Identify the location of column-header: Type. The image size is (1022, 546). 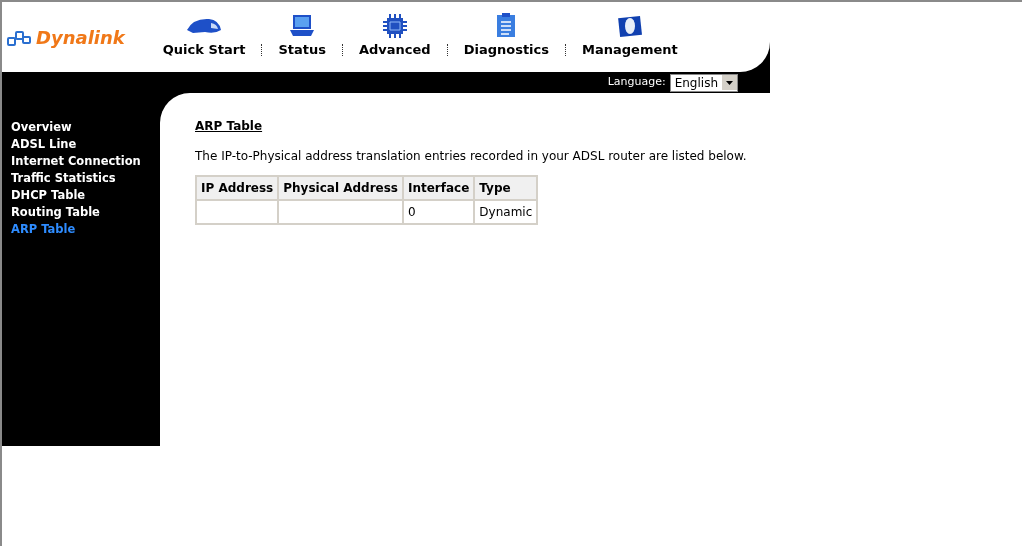
(506, 188).